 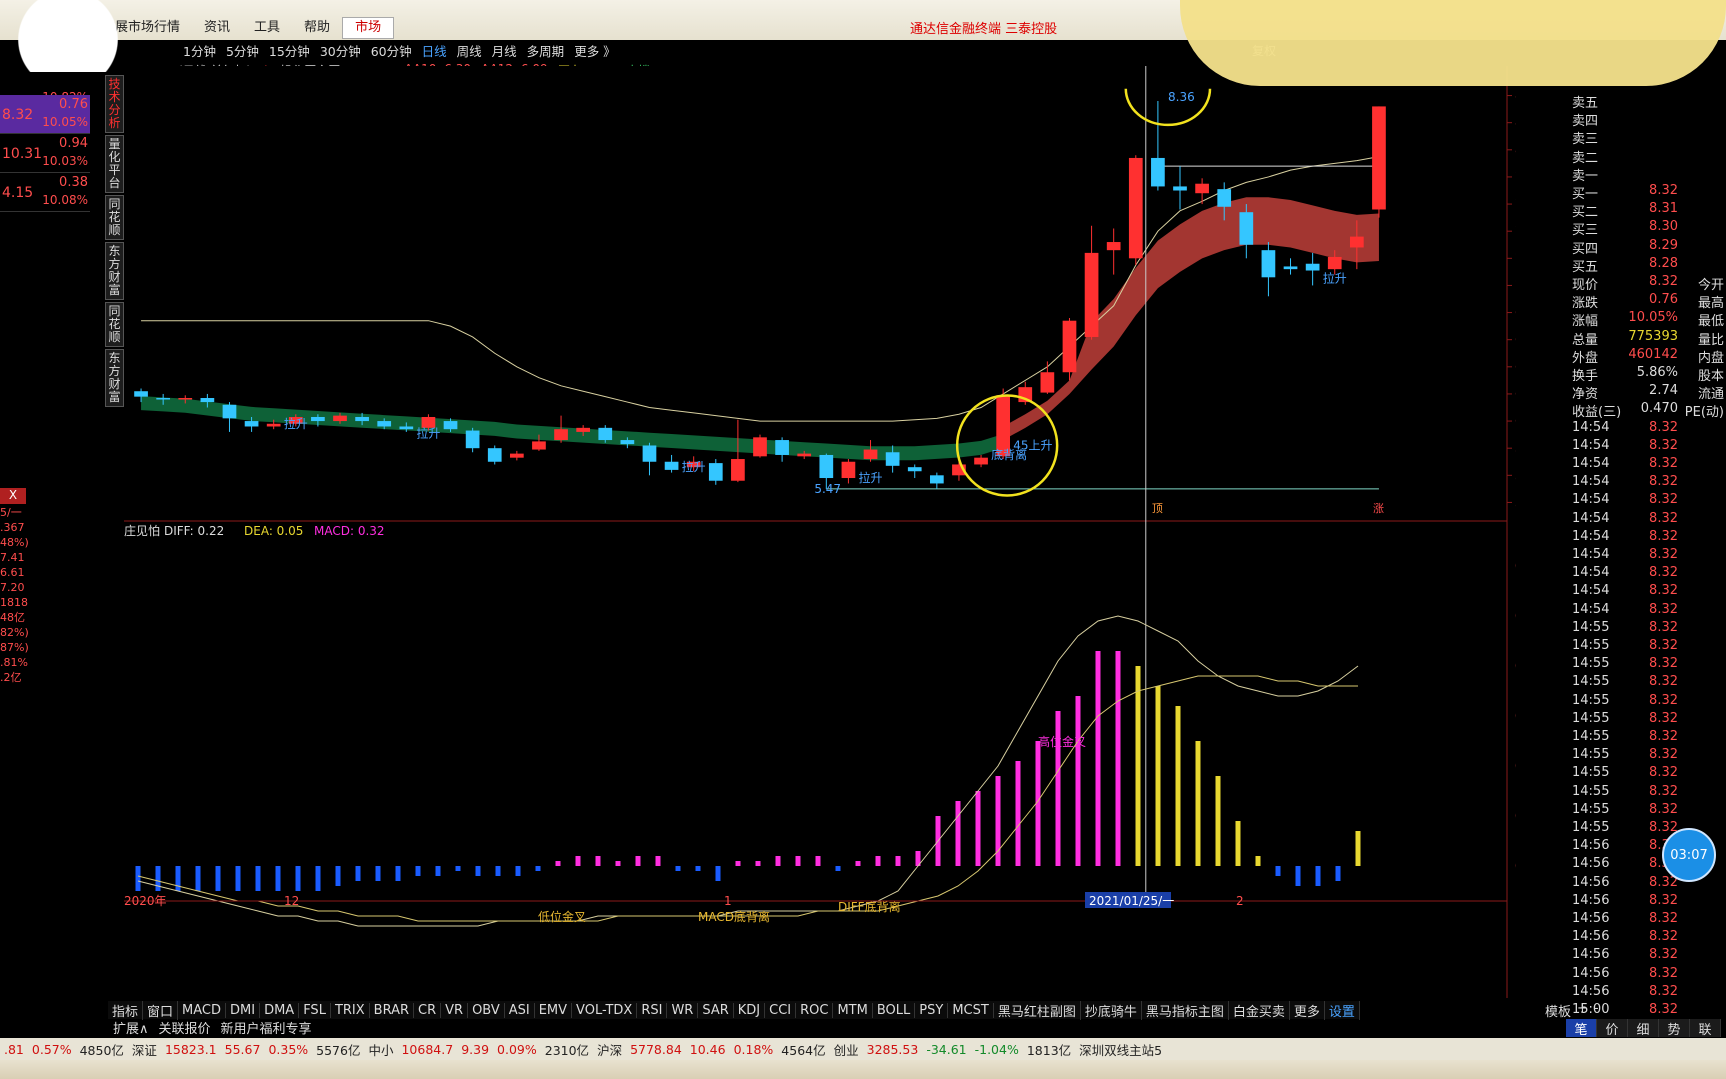 What do you see at coordinates (683, 1010) in the screenshot?
I see `indicator-tab: WR` at bounding box center [683, 1010].